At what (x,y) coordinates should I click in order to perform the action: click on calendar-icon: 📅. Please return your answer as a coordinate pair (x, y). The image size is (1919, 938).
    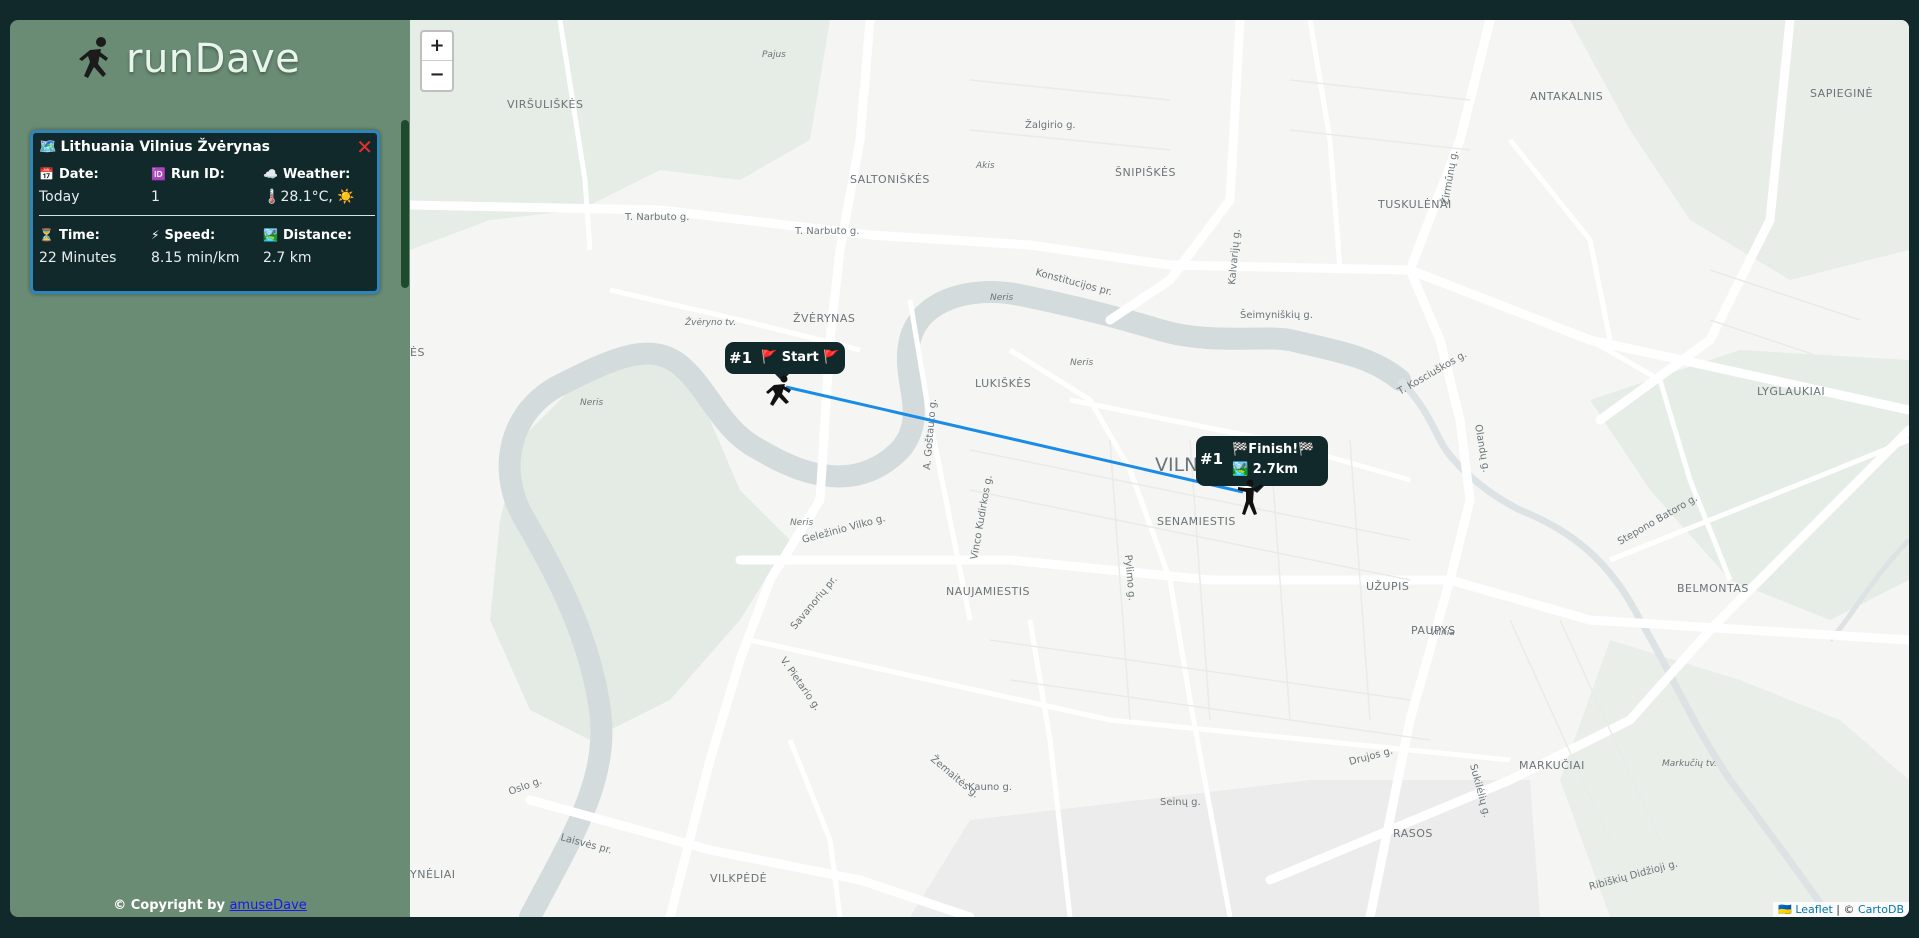
    Looking at the image, I should click on (46, 174).